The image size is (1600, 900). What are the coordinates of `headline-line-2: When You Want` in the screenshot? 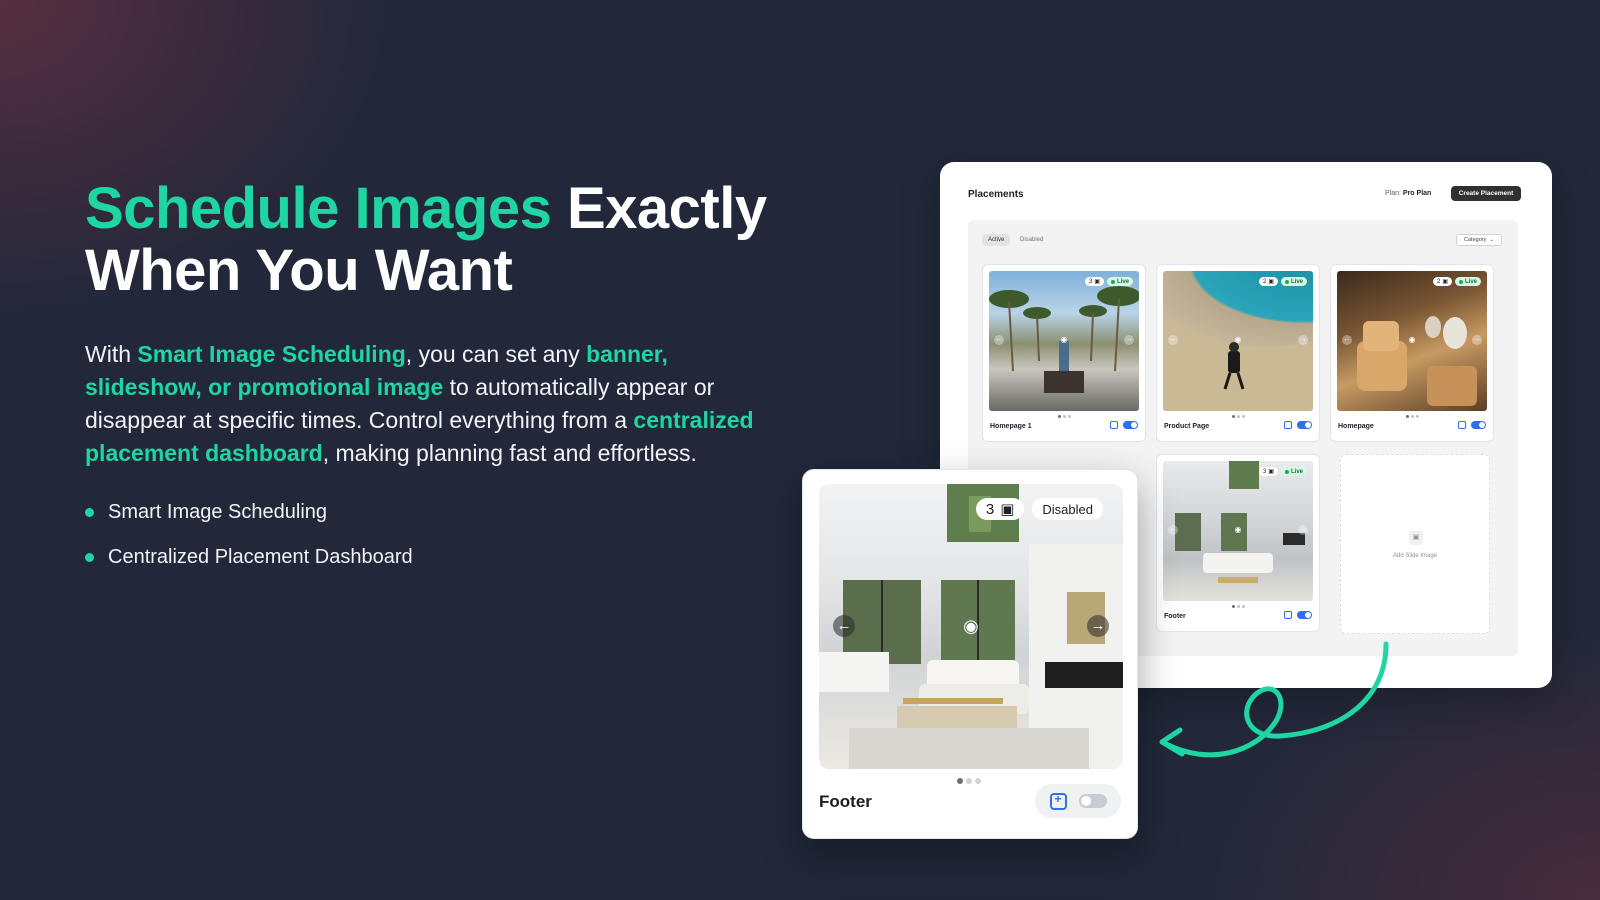 It's located at (299, 270).